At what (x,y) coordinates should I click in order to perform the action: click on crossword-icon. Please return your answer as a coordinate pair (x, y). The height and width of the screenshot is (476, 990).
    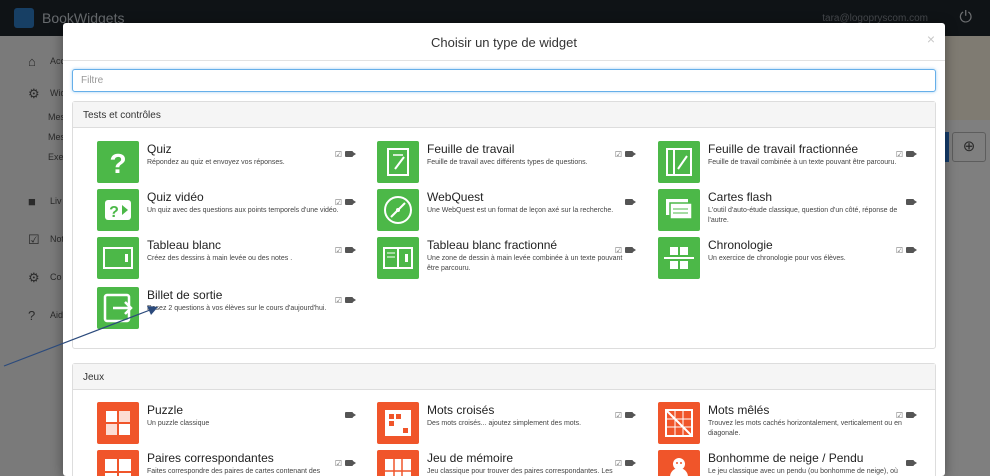
    Looking at the image, I should click on (398, 423).